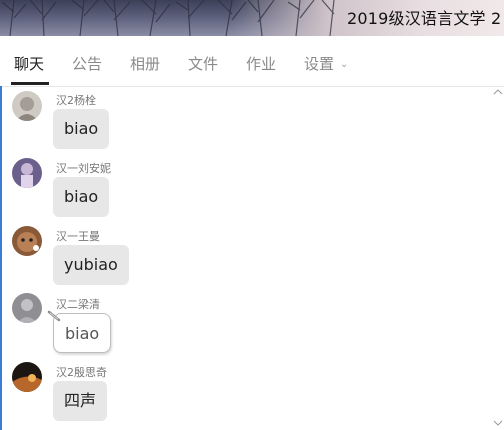 The image size is (504, 430). Describe the element at coordinates (80, 401) in the screenshot. I see `message-bubble: 四声` at that location.